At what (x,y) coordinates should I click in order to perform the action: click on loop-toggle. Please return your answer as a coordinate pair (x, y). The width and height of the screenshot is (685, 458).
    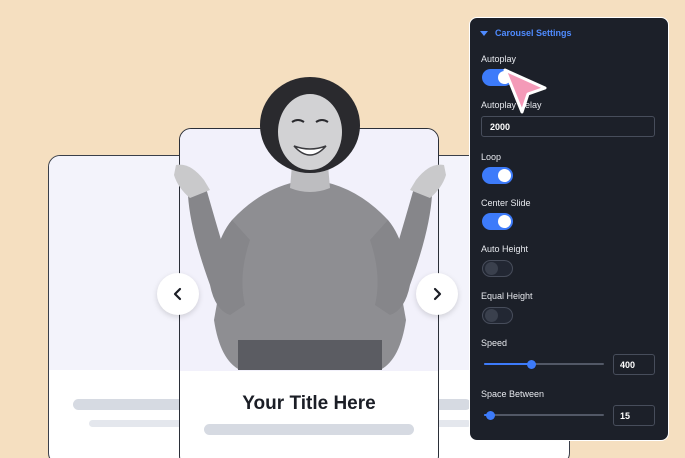
    Looking at the image, I should click on (497, 175).